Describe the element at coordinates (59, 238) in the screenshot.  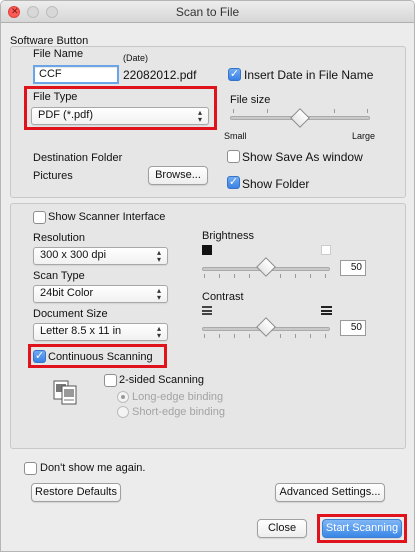
I see `resolution-label: Resolution` at that location.